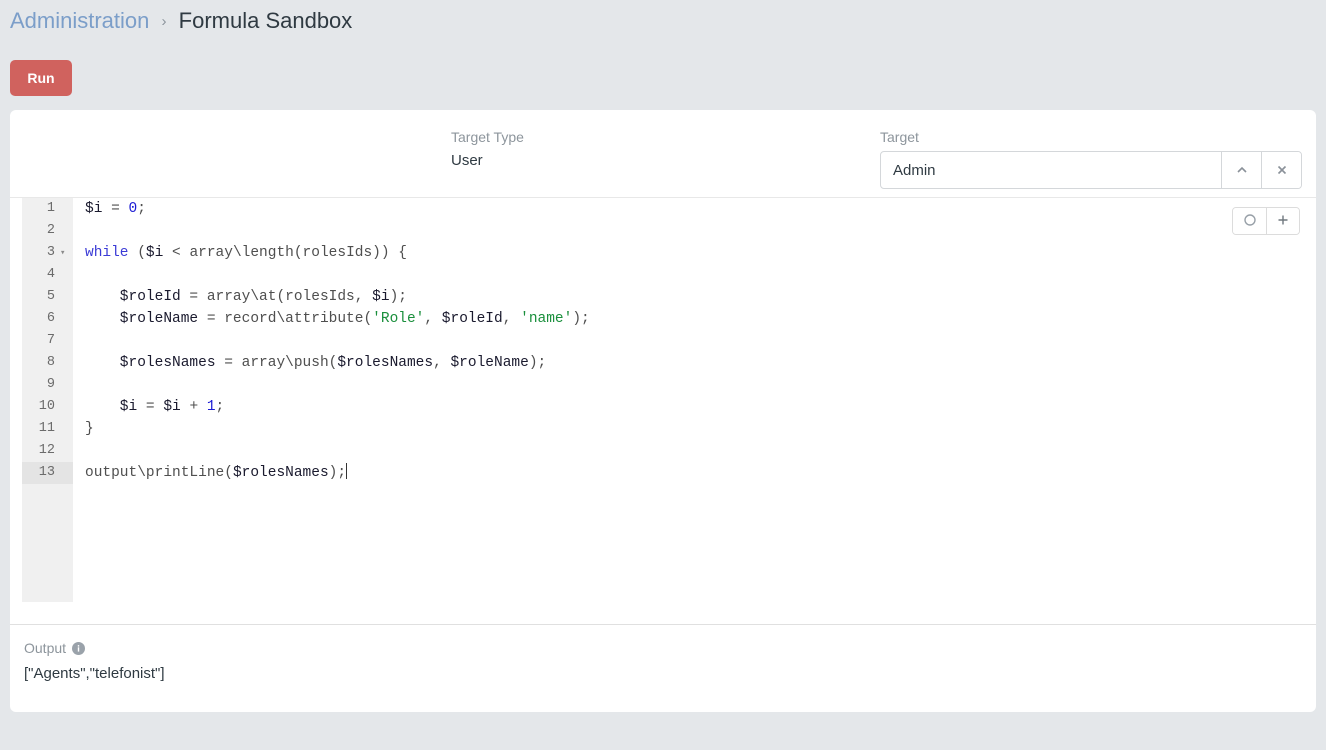 The width and height of the screenshot is (1326, 750). What do you see at coordinates (46, 472) in the screenshot?
I see `line-number: 13` at bounding box center [46, 472].